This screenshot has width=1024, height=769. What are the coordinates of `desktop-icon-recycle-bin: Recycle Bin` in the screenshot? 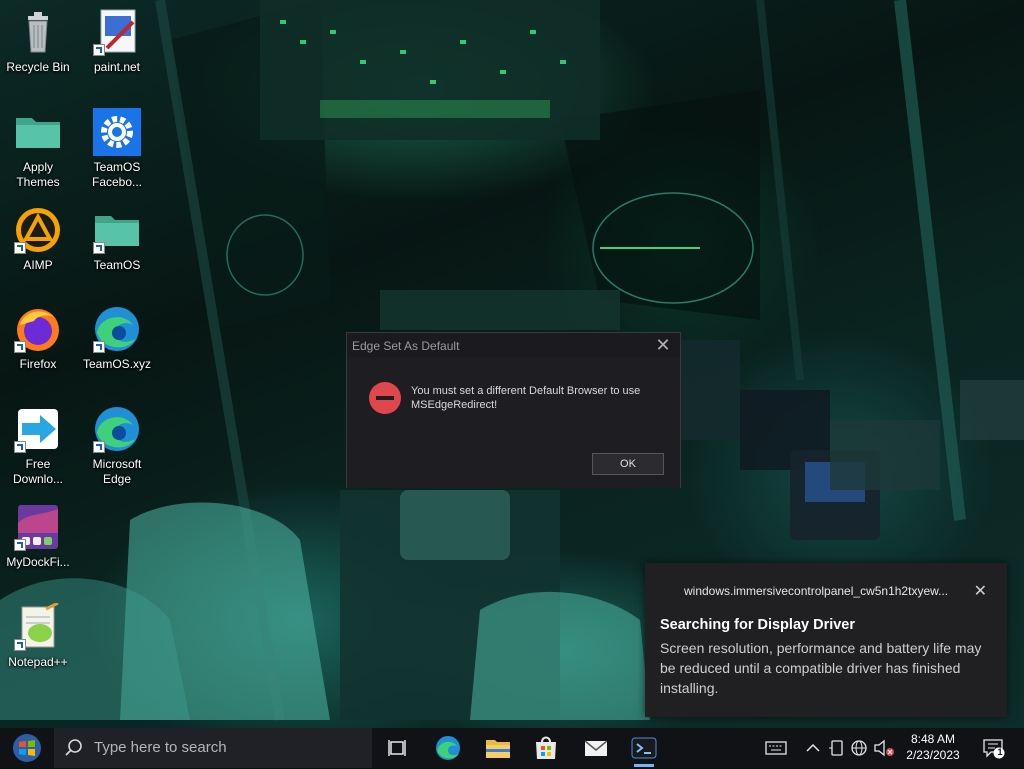 It's located at (38, 41).